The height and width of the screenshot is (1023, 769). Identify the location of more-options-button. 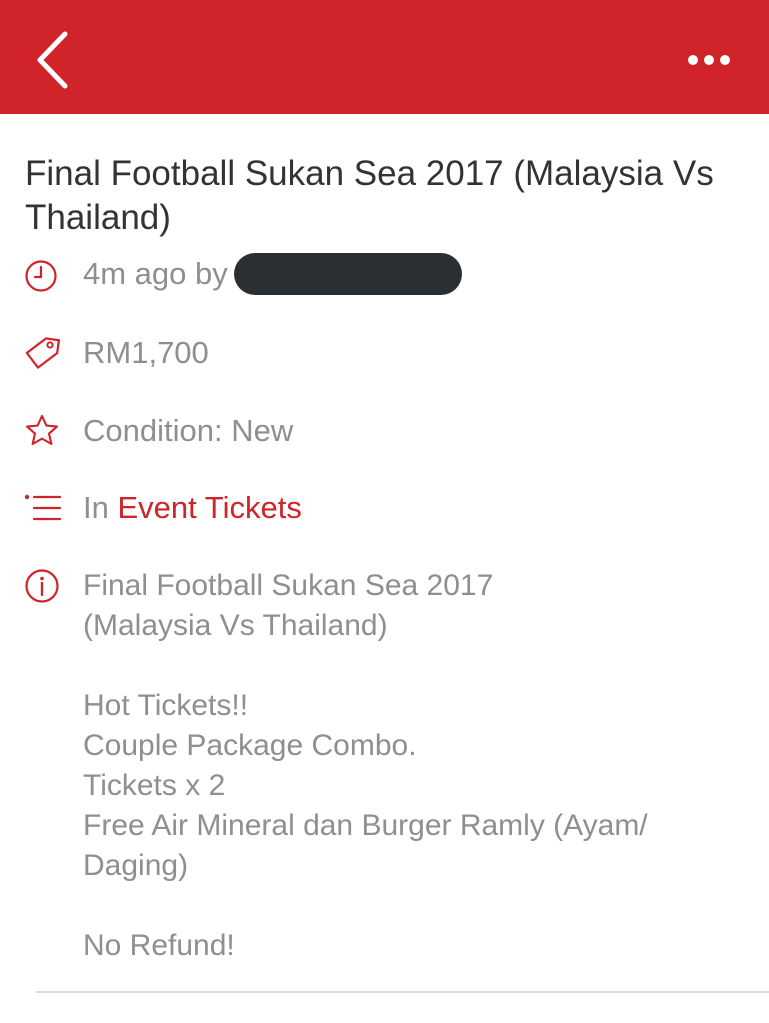
(709, 60).